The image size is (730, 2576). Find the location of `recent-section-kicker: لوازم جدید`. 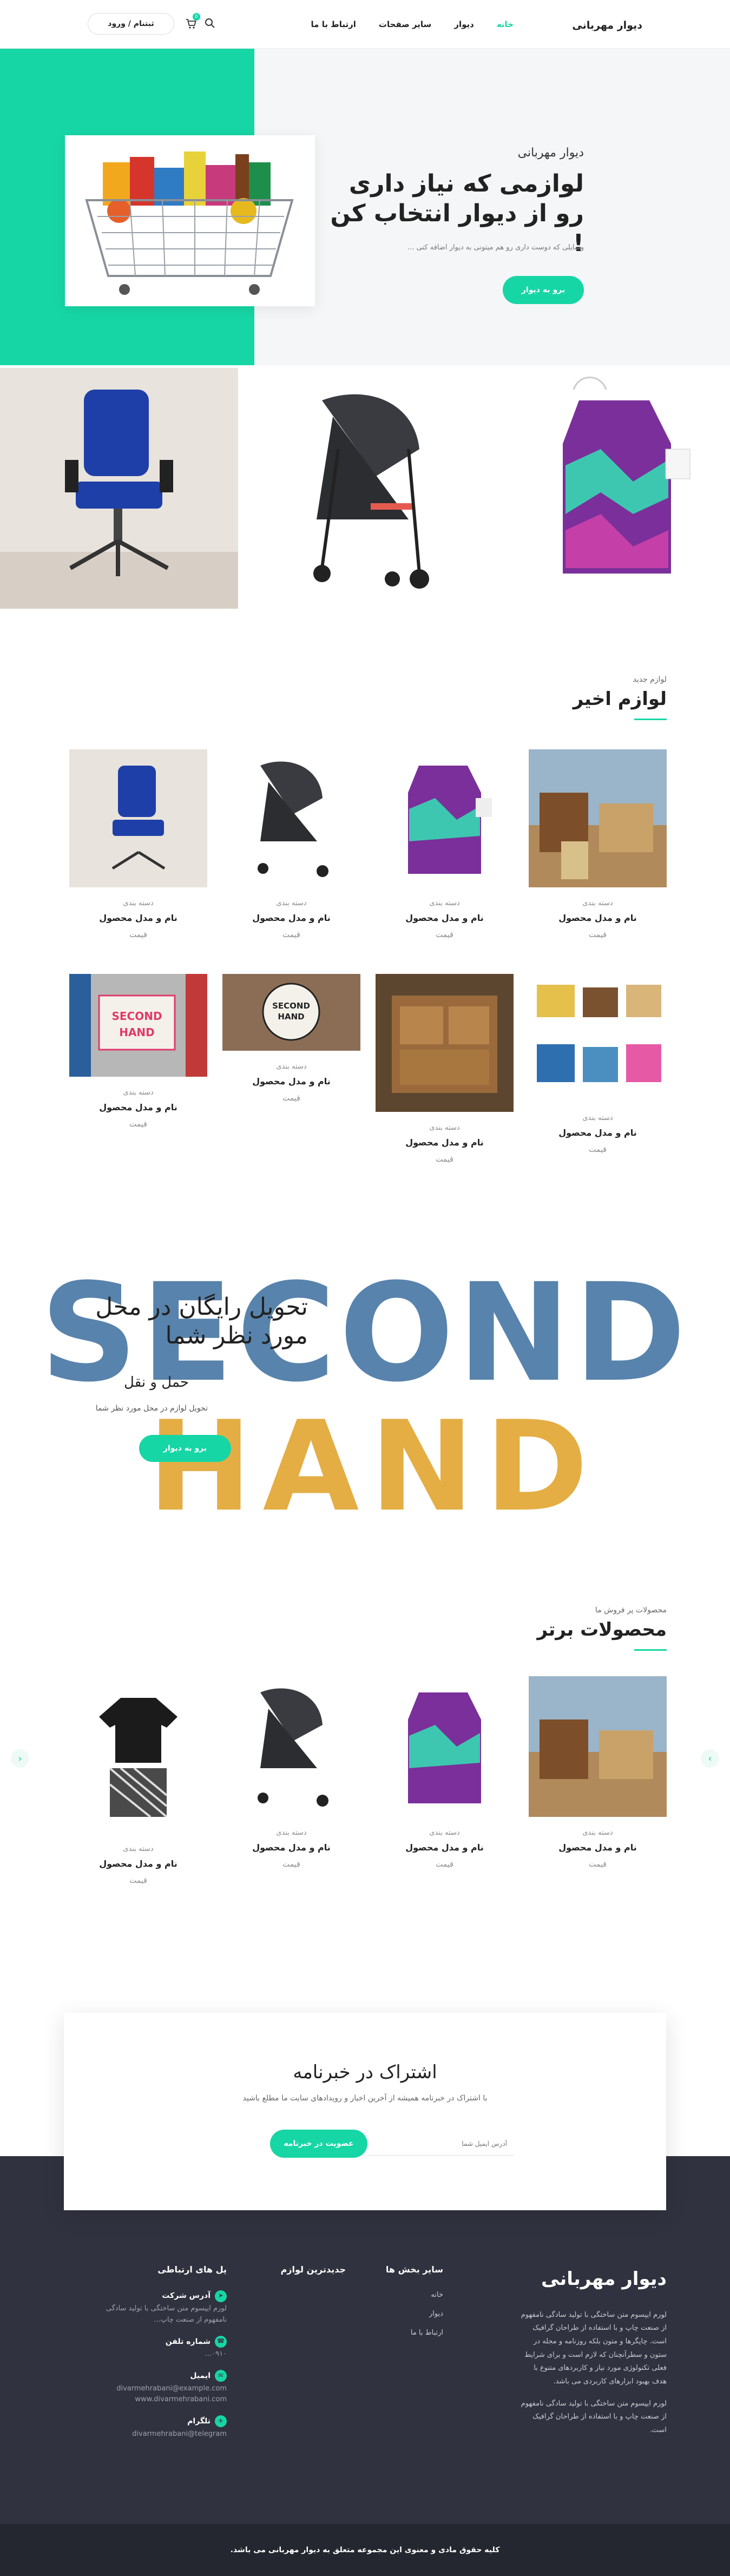

recent-section-kicker: لوازم جدید is located at coordinates (650, 679).